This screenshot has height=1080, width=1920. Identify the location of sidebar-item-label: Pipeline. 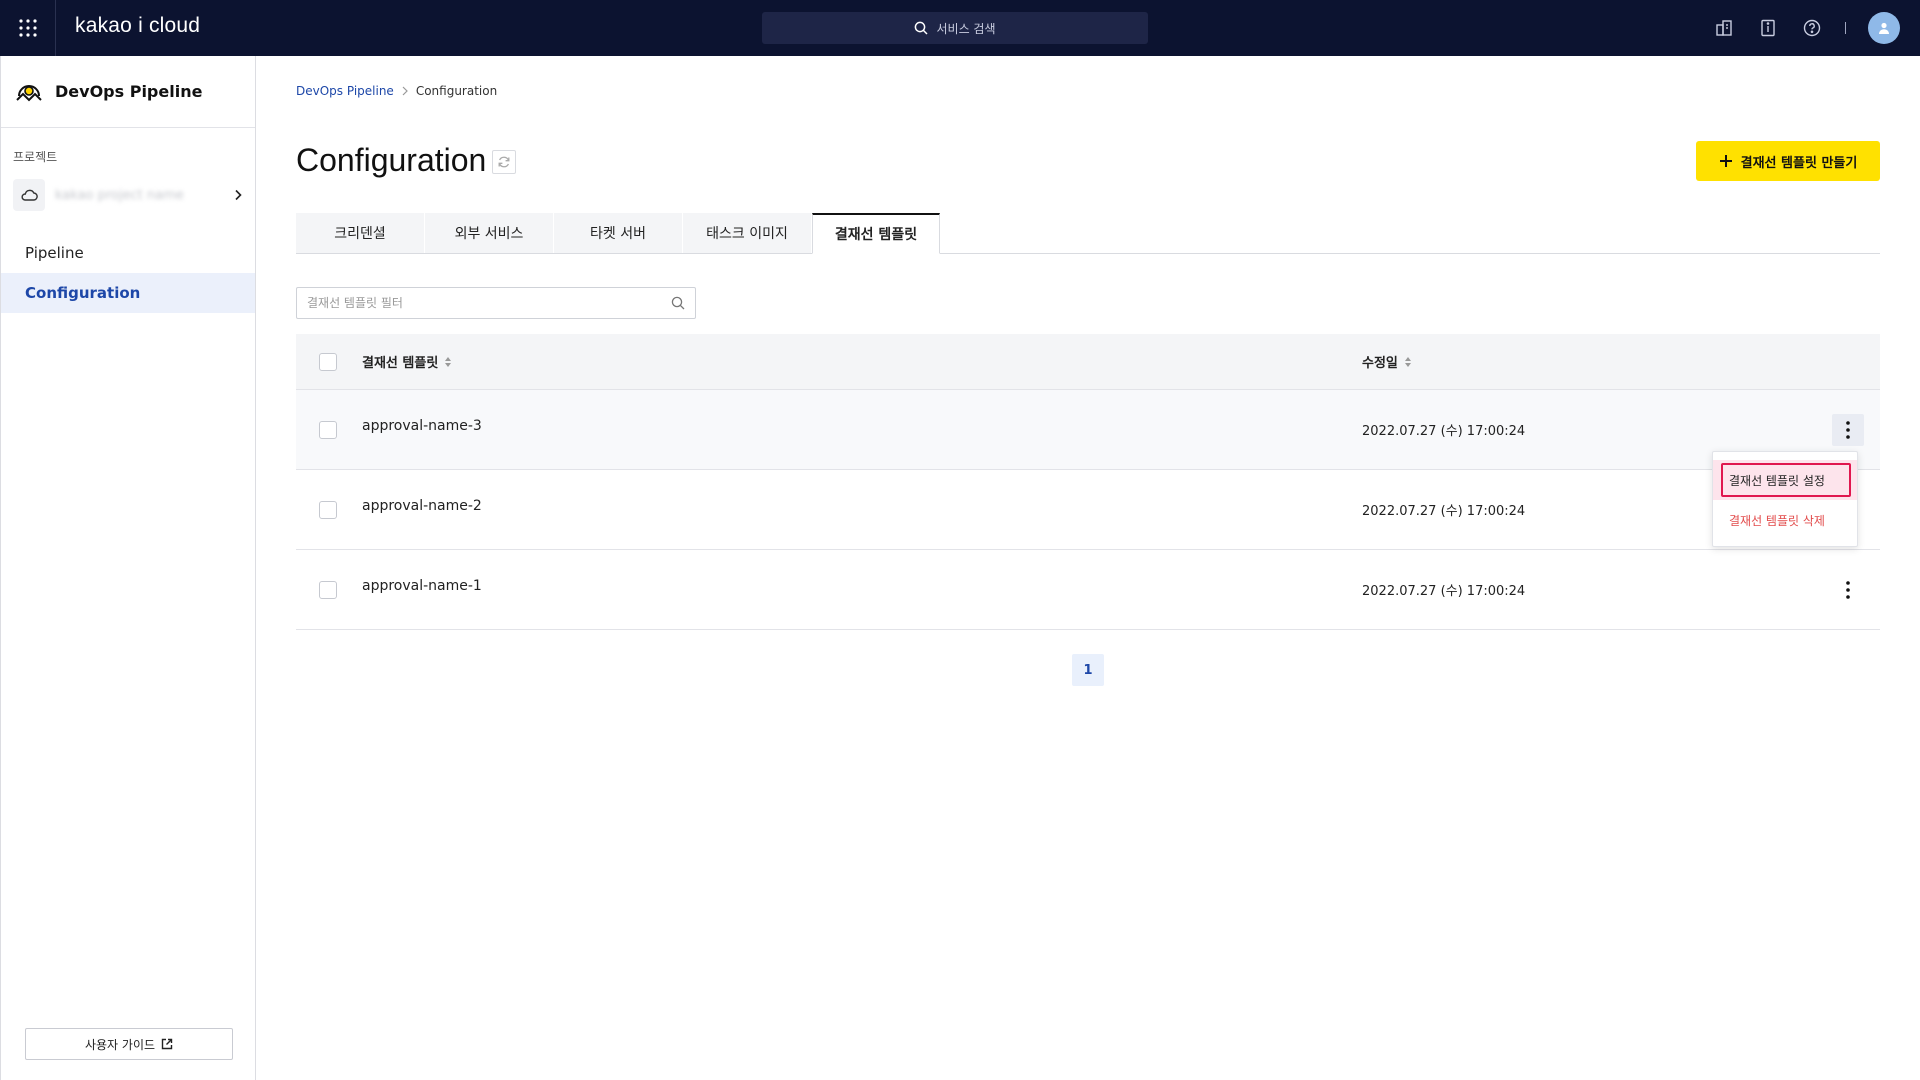
(54, 253).